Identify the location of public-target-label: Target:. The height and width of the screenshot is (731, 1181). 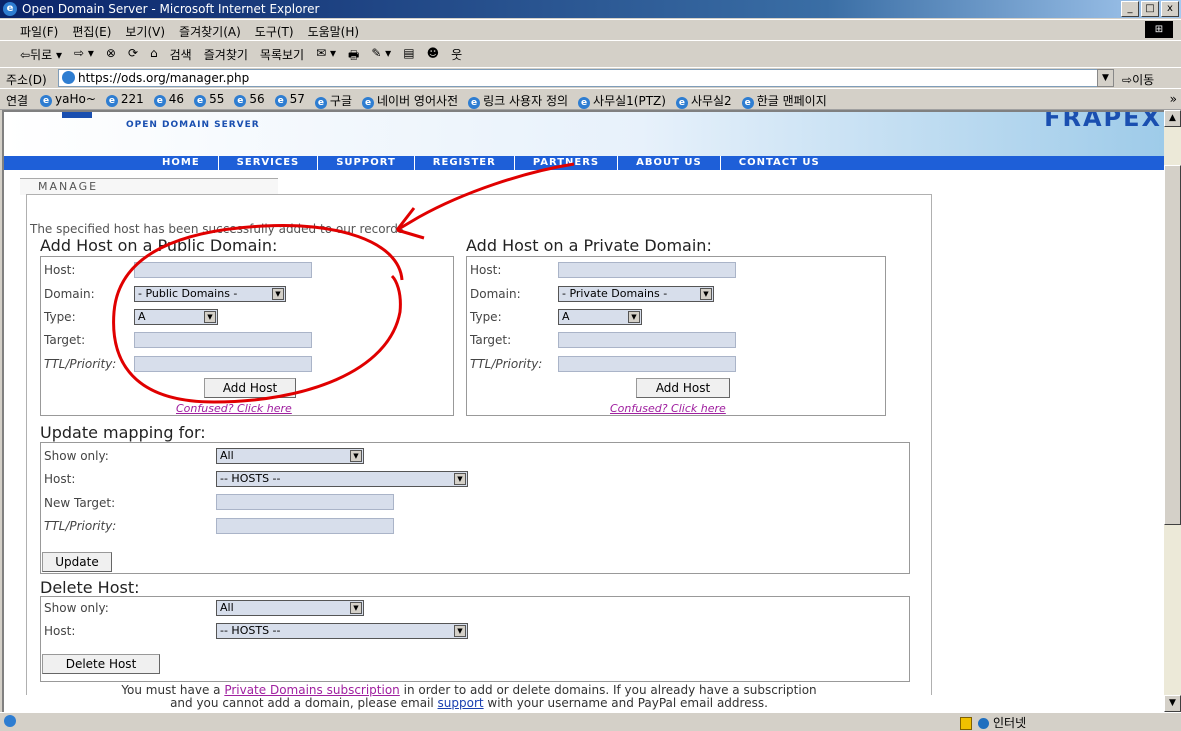
(65, 340).